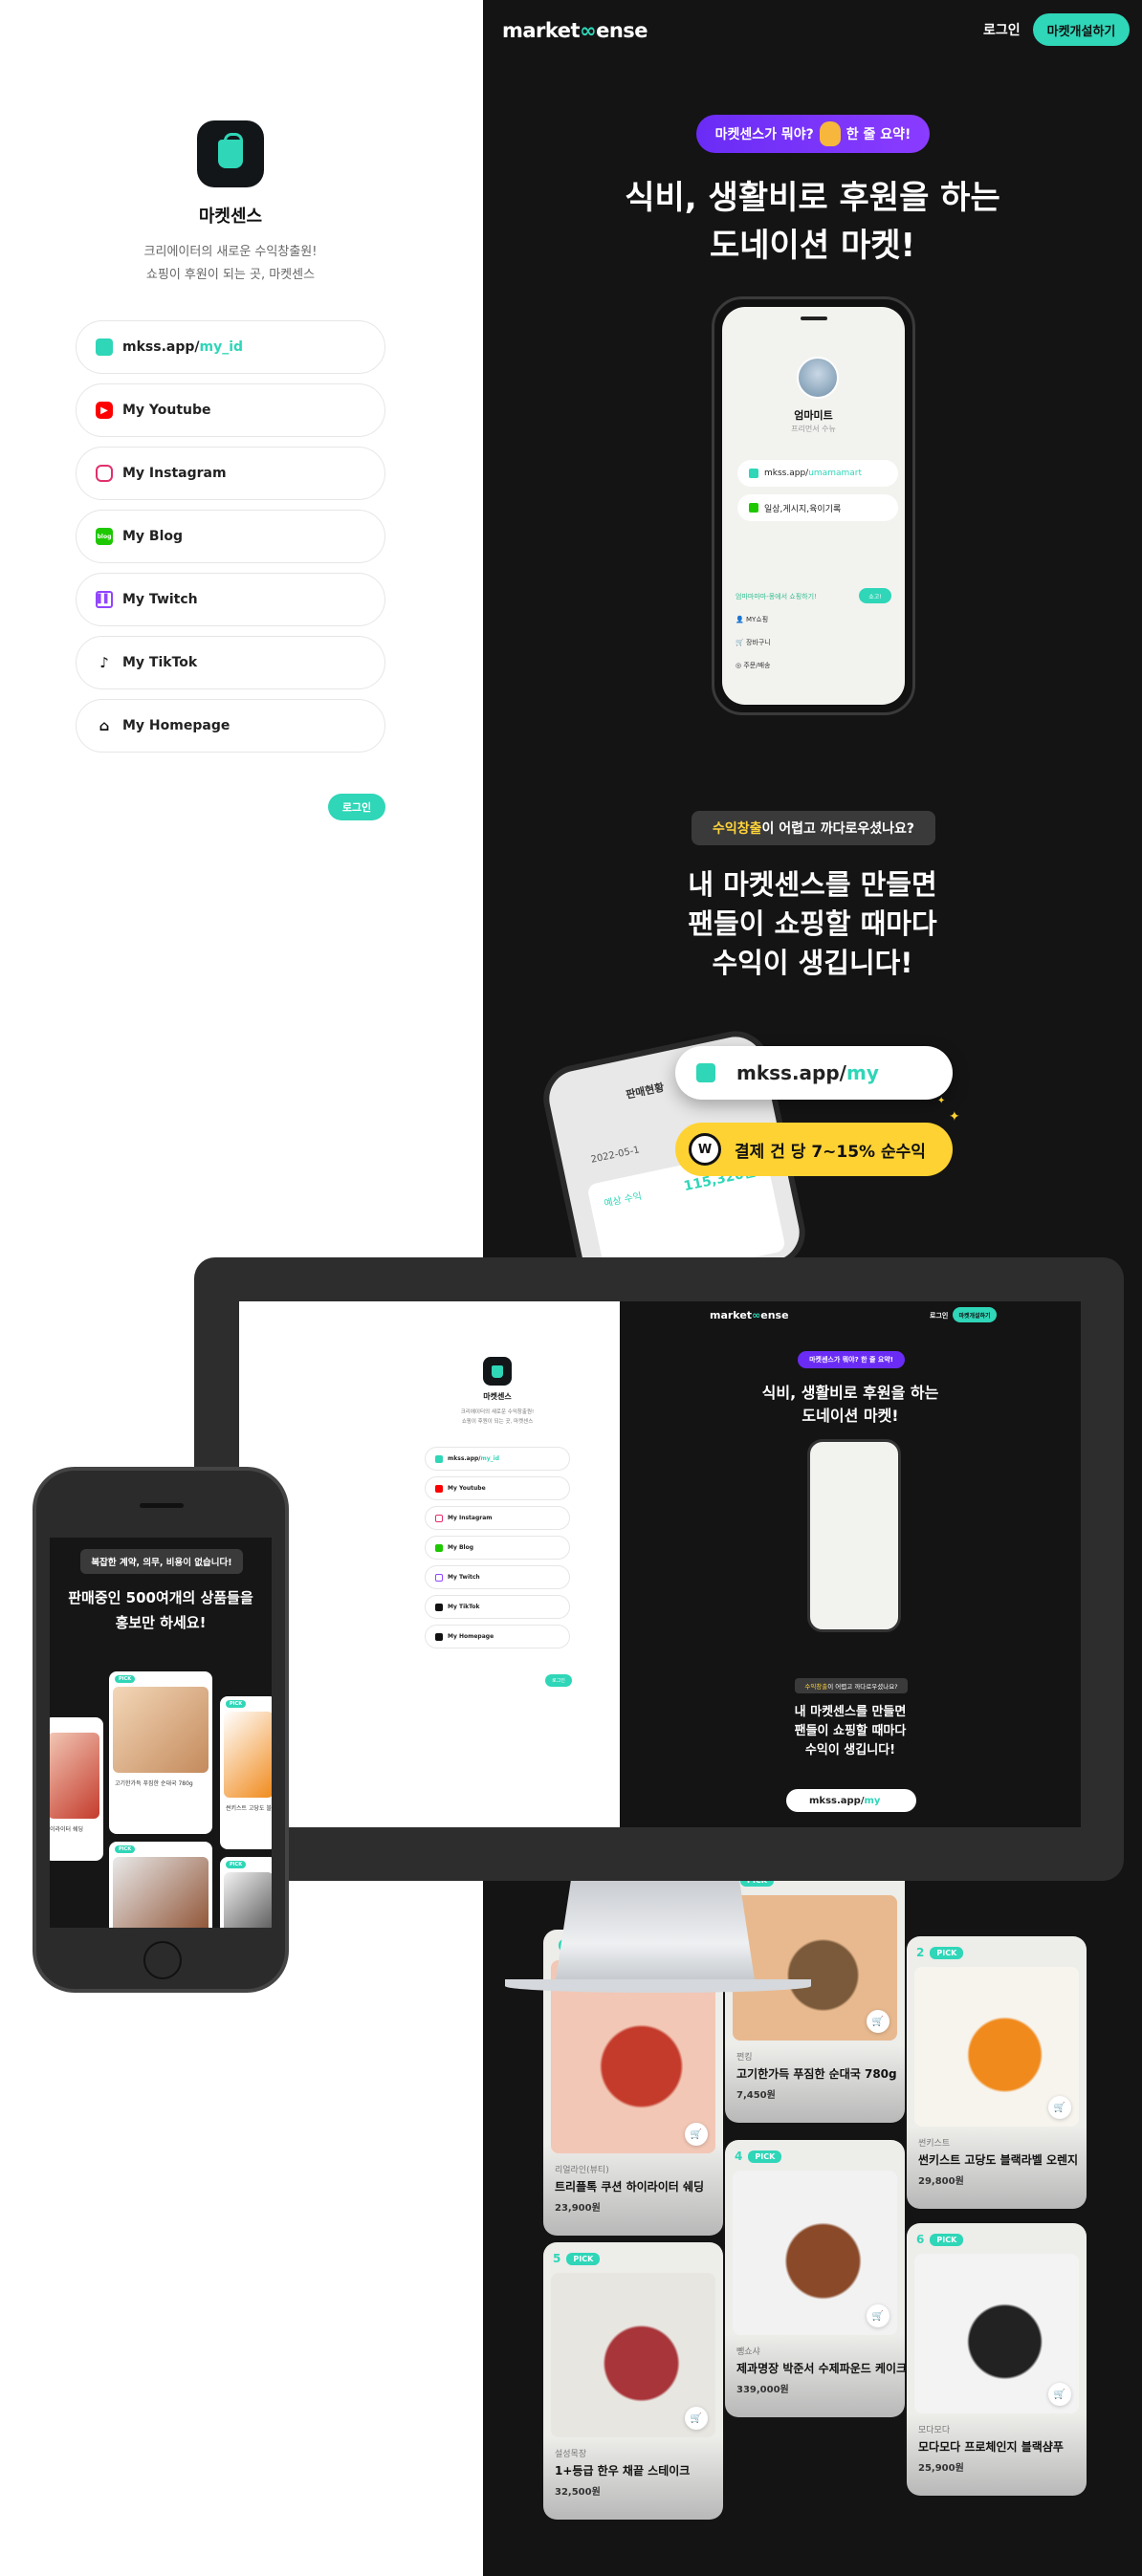 The width and height of the screenshot is (1142, 2576). Describe the element at coordinates (230, 726) in the screenshot. I see `link-homepage: ⌂ My Homepage` at that location.